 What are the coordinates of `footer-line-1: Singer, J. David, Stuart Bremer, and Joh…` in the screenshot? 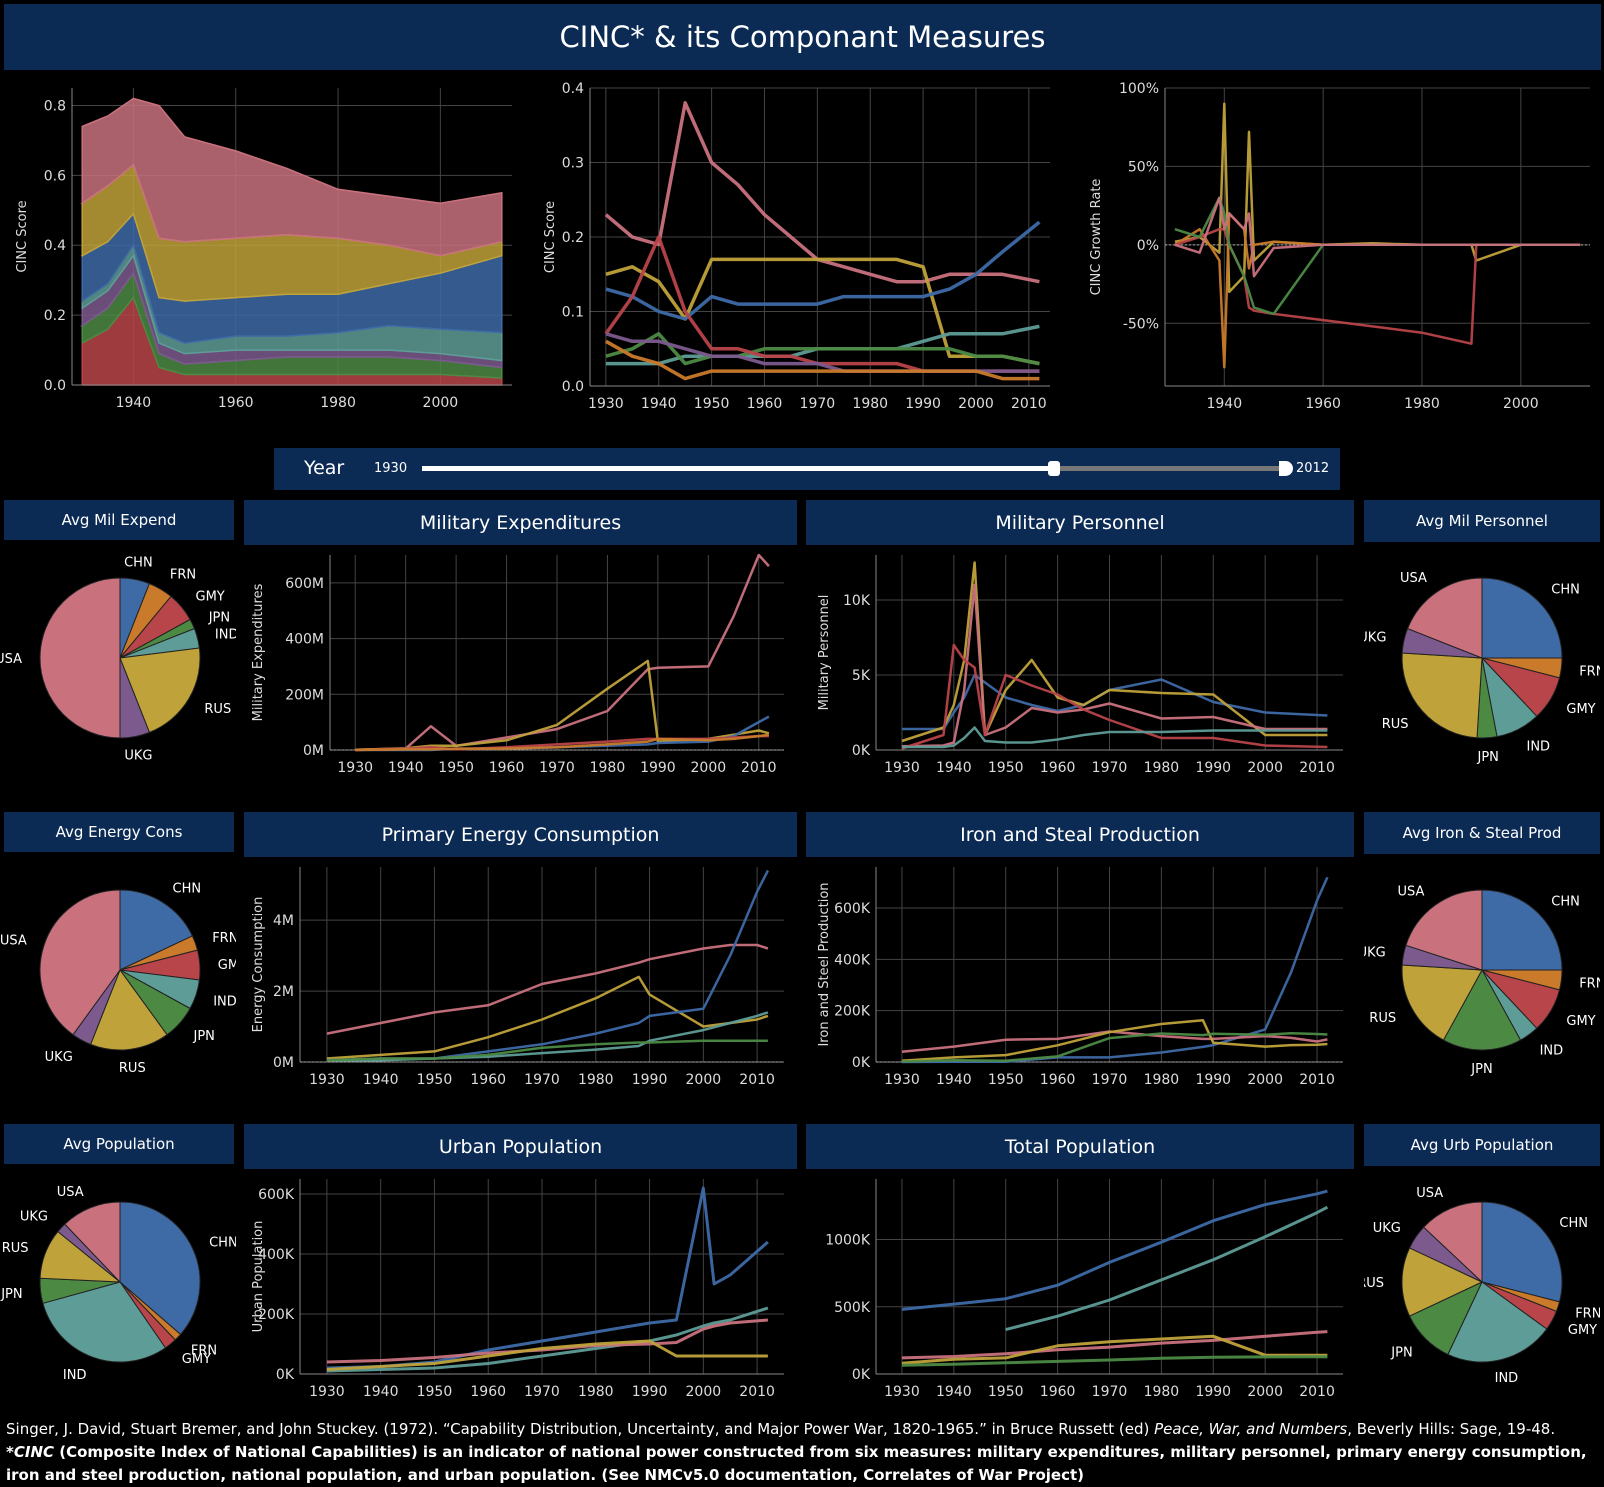 It's located at (781, 1429).